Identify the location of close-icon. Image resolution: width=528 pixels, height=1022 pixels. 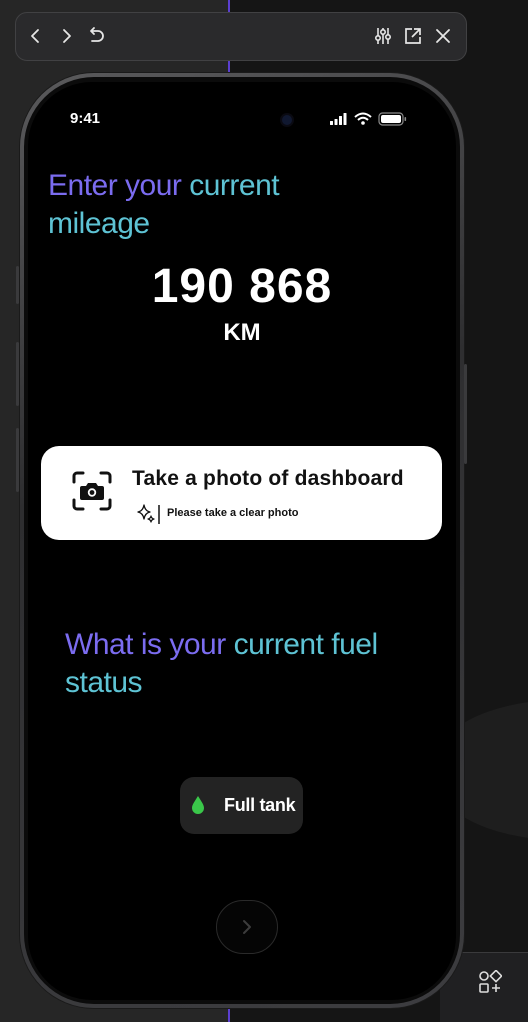
(443, 36).